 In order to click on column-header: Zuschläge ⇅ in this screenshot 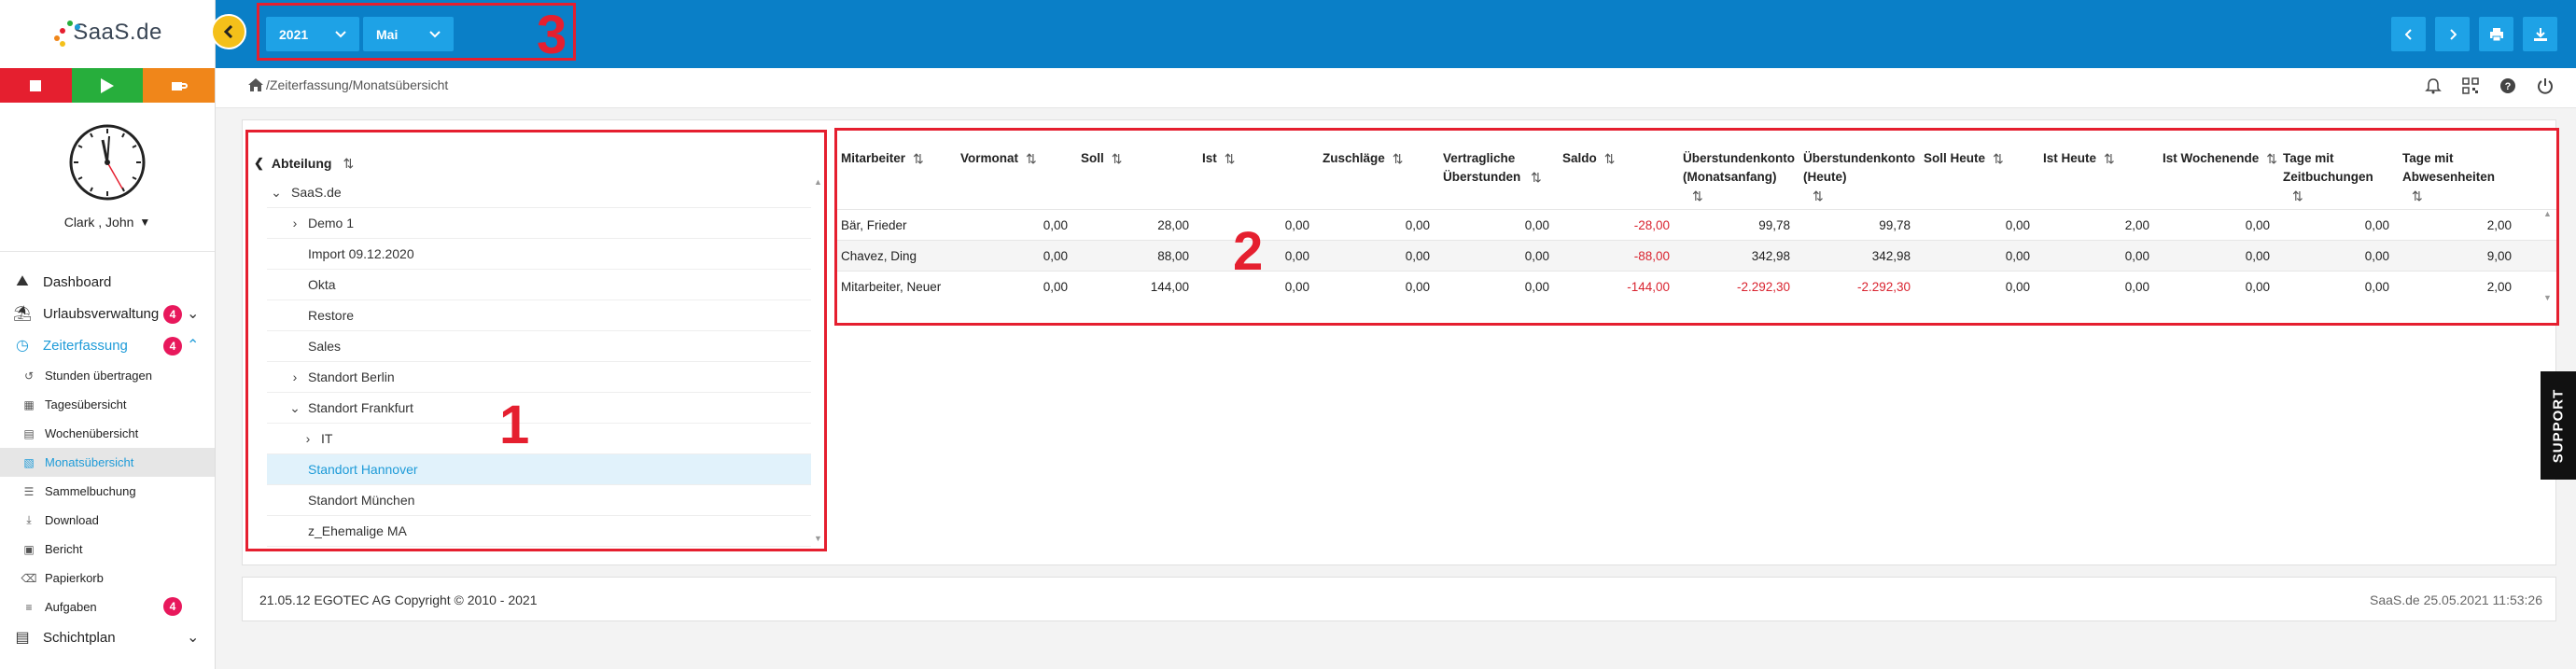, I will do `click(1379, 179)`.